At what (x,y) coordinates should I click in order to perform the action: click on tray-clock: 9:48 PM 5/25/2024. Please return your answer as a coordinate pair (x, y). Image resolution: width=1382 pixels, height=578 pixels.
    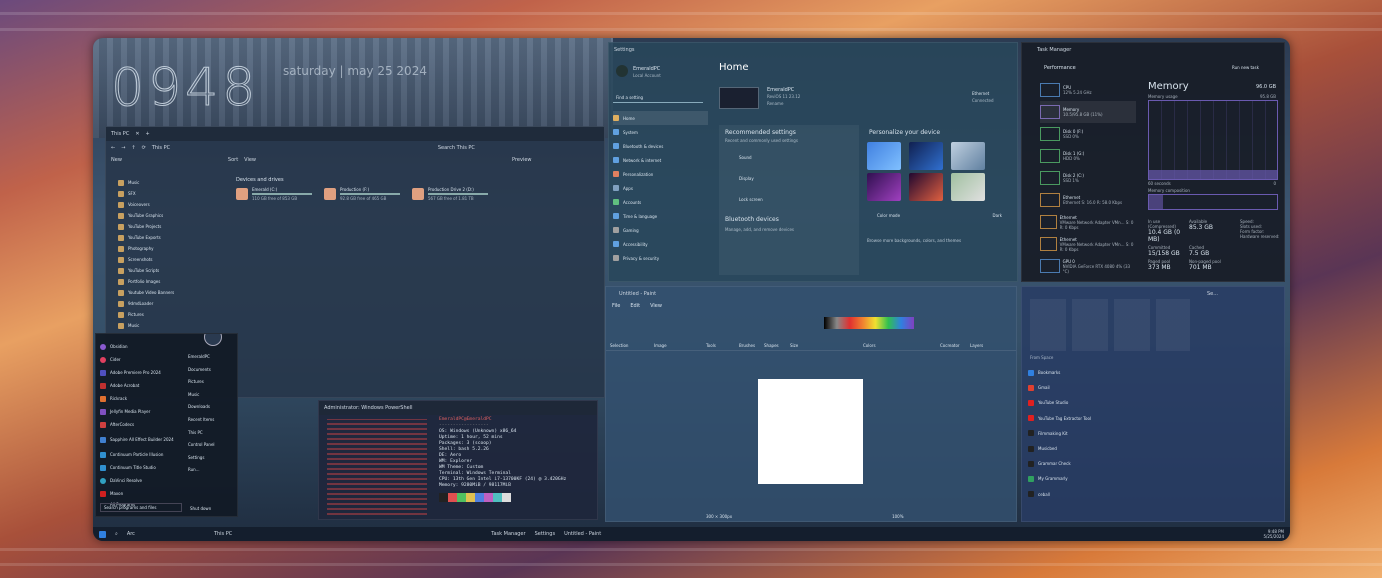
    Looking at the image, I should click on (1273, 534).